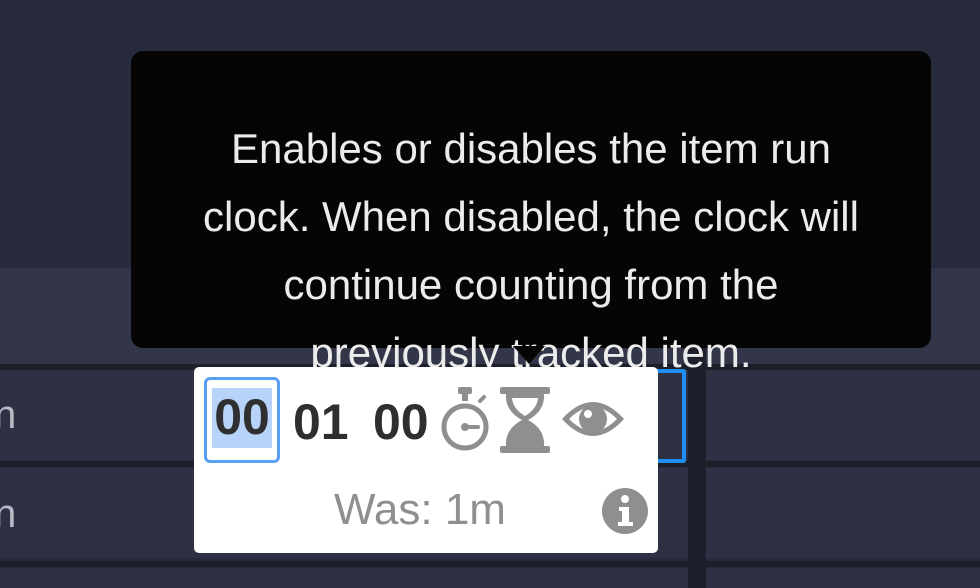 This screenshot has width=980, height=588. I want to click on hours-field: 00, so click(242, 420).